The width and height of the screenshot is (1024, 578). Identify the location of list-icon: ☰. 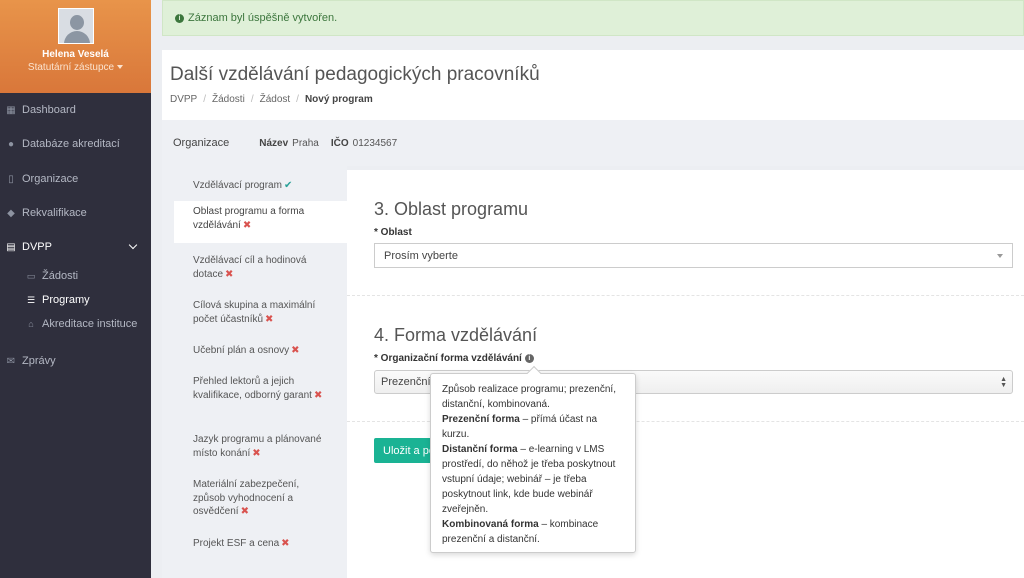
(31, 299).